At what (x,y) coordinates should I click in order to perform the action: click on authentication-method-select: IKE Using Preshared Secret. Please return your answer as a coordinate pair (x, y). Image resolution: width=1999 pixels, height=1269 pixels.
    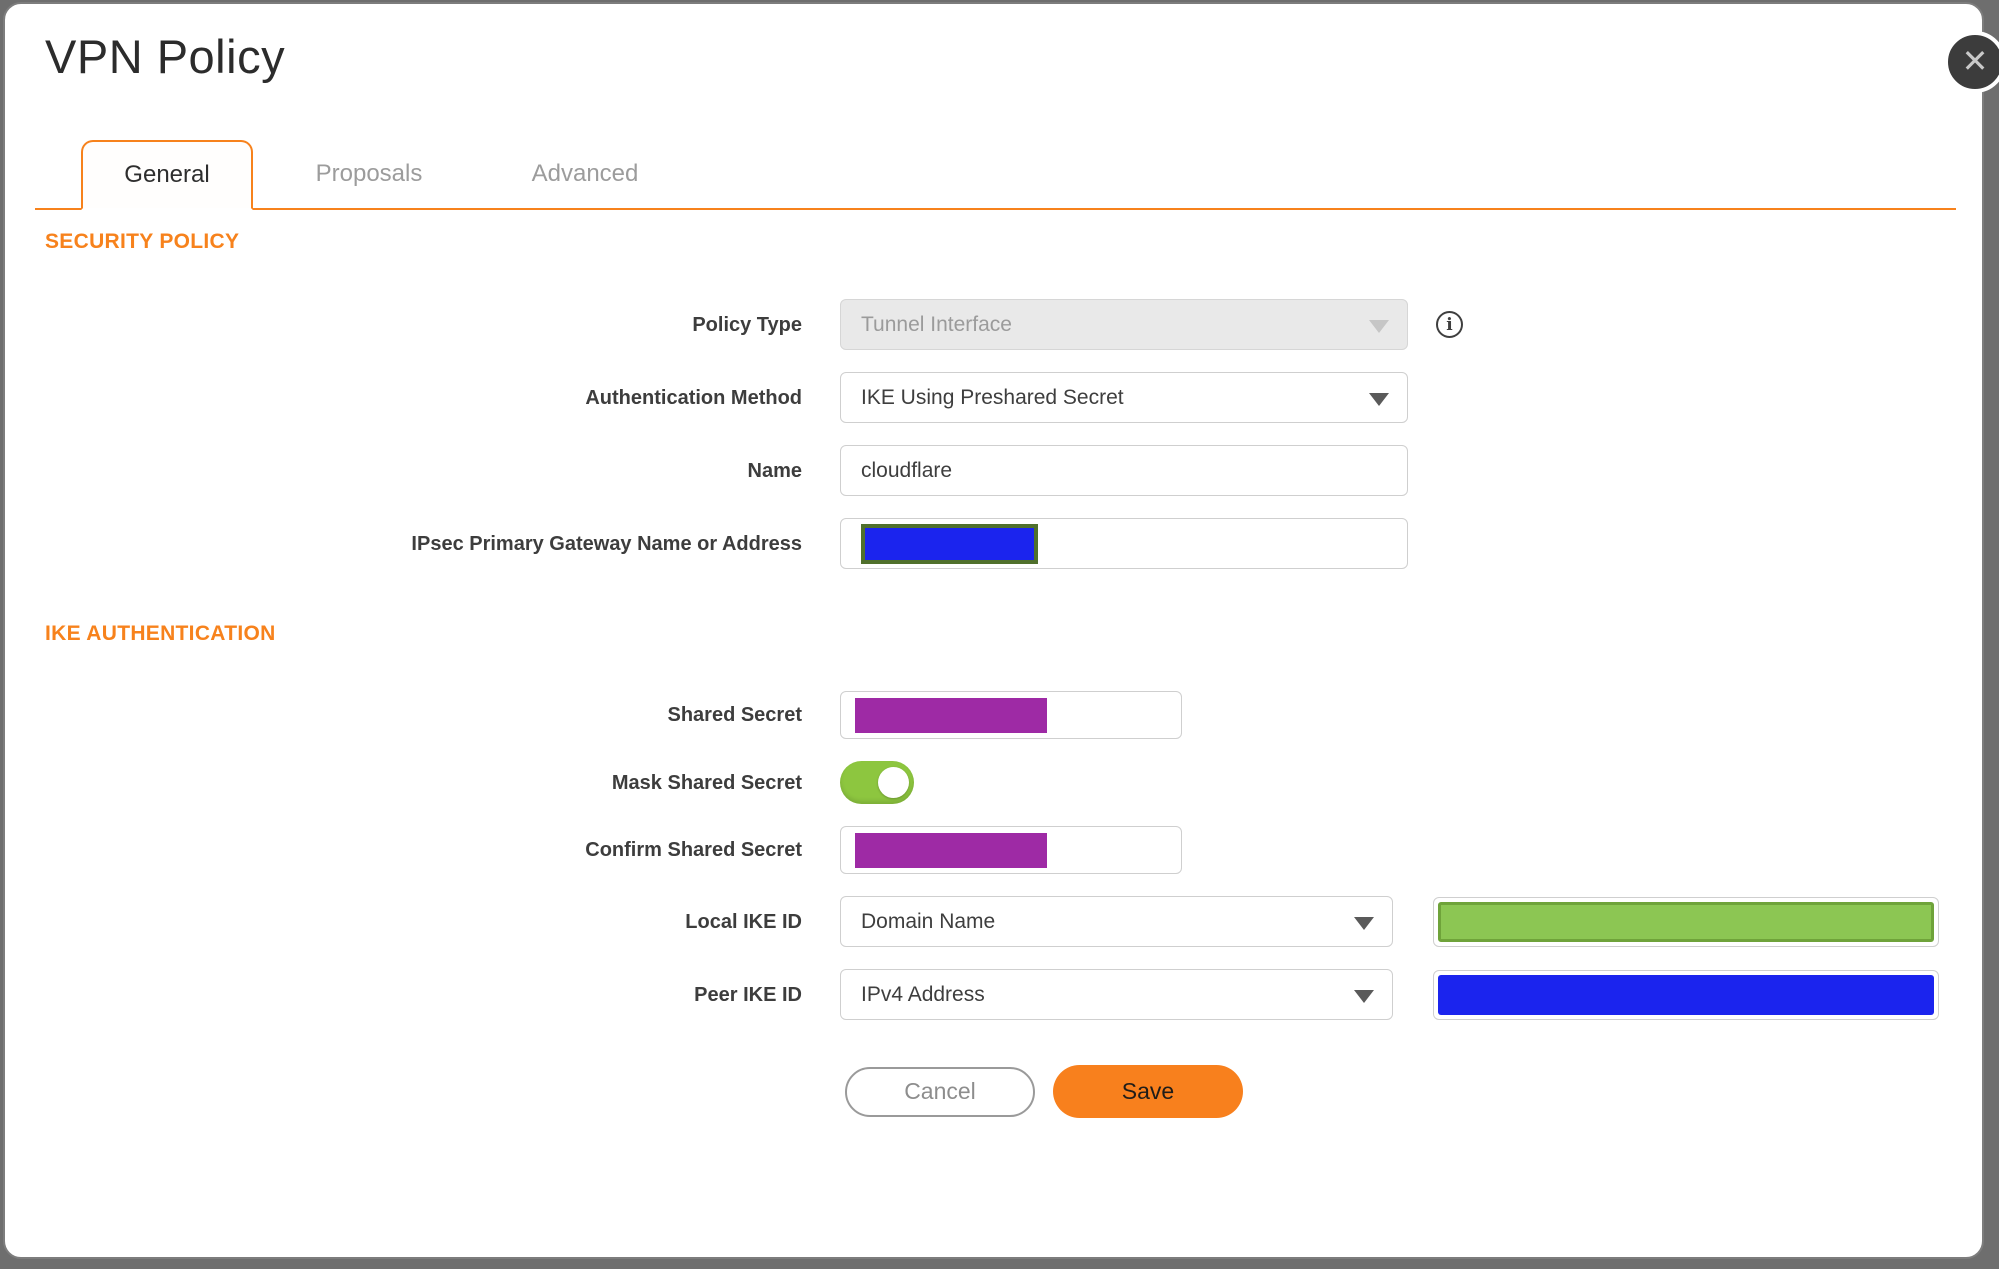
    Looking at the image, I should click on (1124, 397).